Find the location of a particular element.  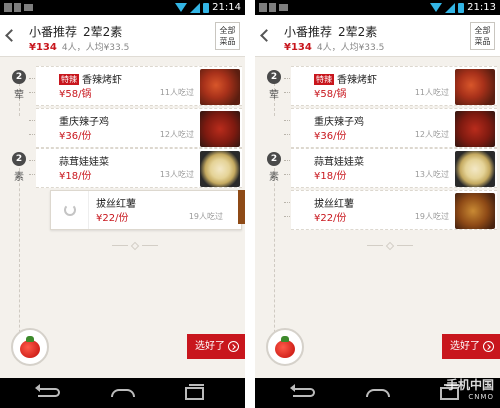

status-time: 21:13 is located at coordinates (481, 7).